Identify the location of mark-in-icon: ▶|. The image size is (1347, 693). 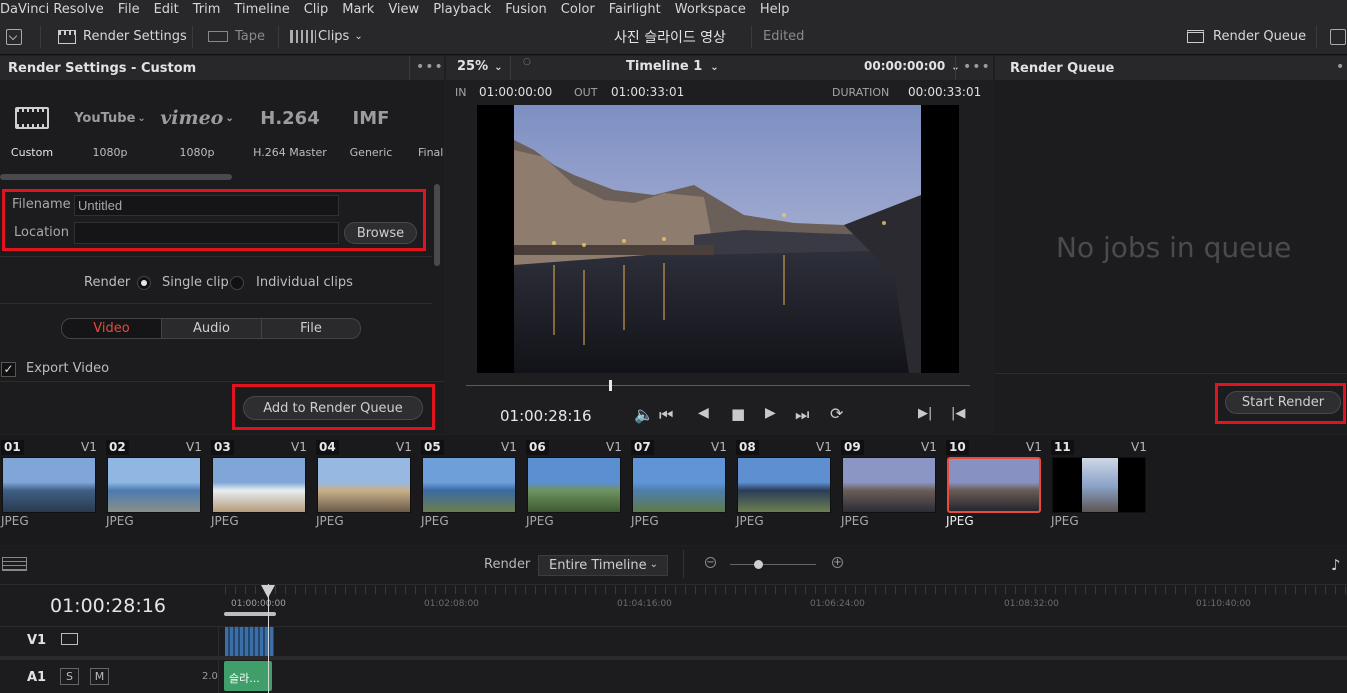
(925, 413).